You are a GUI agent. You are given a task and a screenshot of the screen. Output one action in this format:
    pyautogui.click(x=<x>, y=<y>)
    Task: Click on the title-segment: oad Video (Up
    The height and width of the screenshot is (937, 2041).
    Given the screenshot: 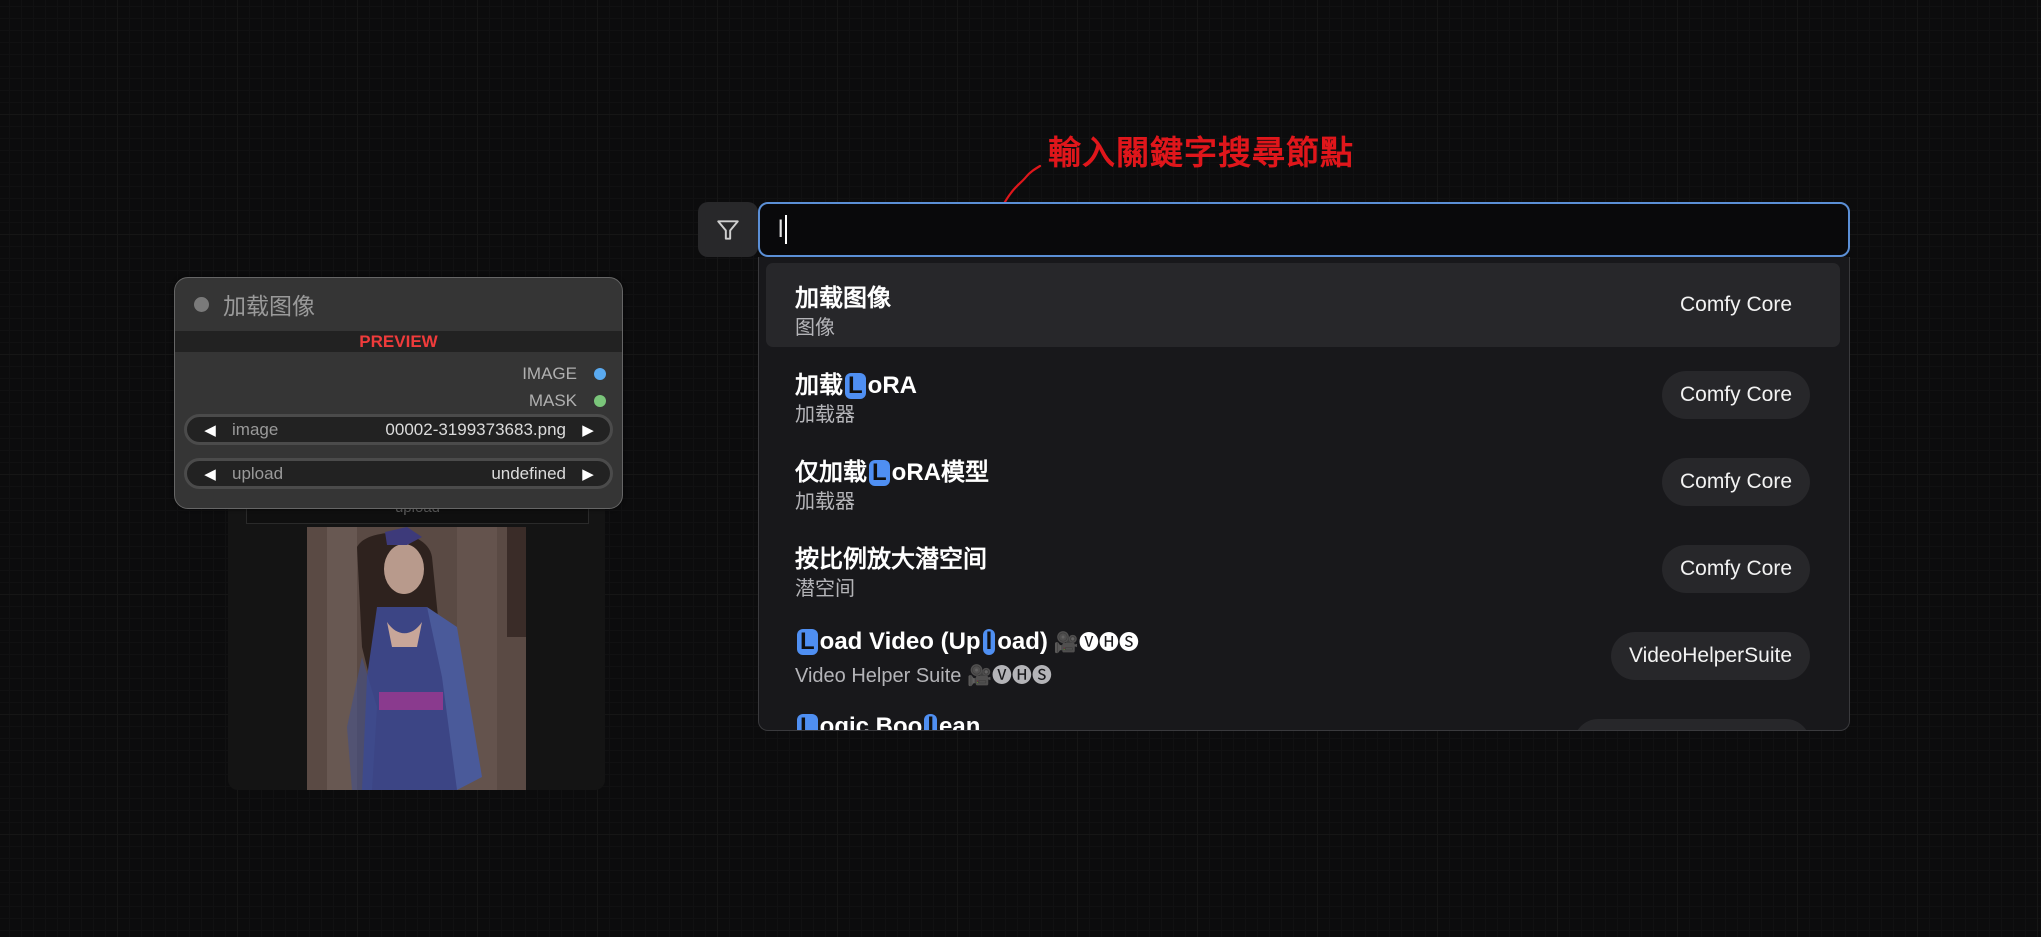 What is the action you would take?
    pyautogui.click(x=900, y=641)
    